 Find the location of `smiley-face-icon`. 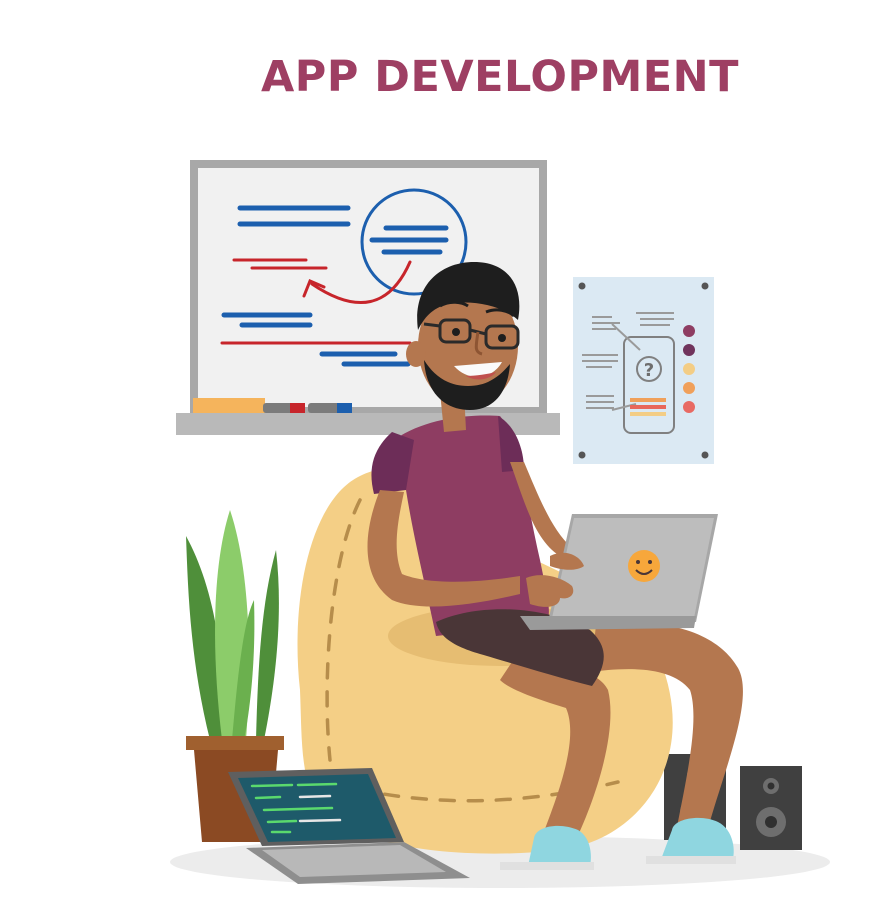

smiley-face-icon is located at coordinates (644, 566).